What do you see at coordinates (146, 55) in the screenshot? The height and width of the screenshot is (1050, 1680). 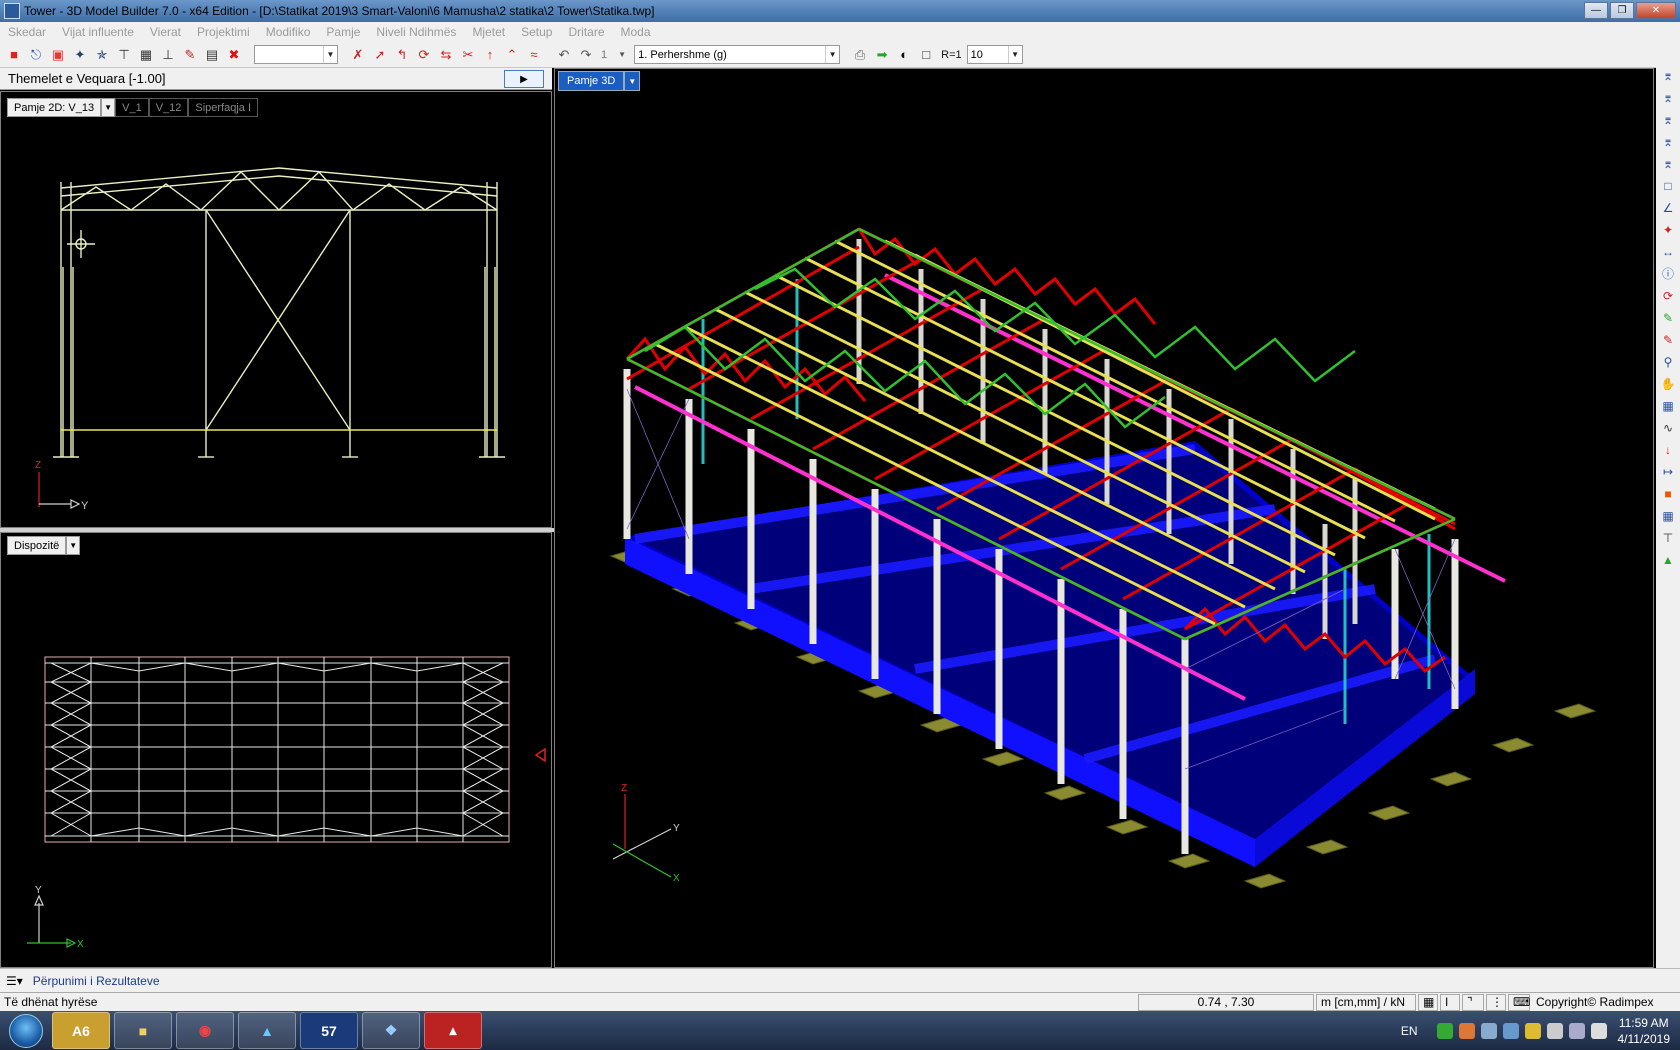 I see `grid-icon: ▦` at bounding box center [146, 55].